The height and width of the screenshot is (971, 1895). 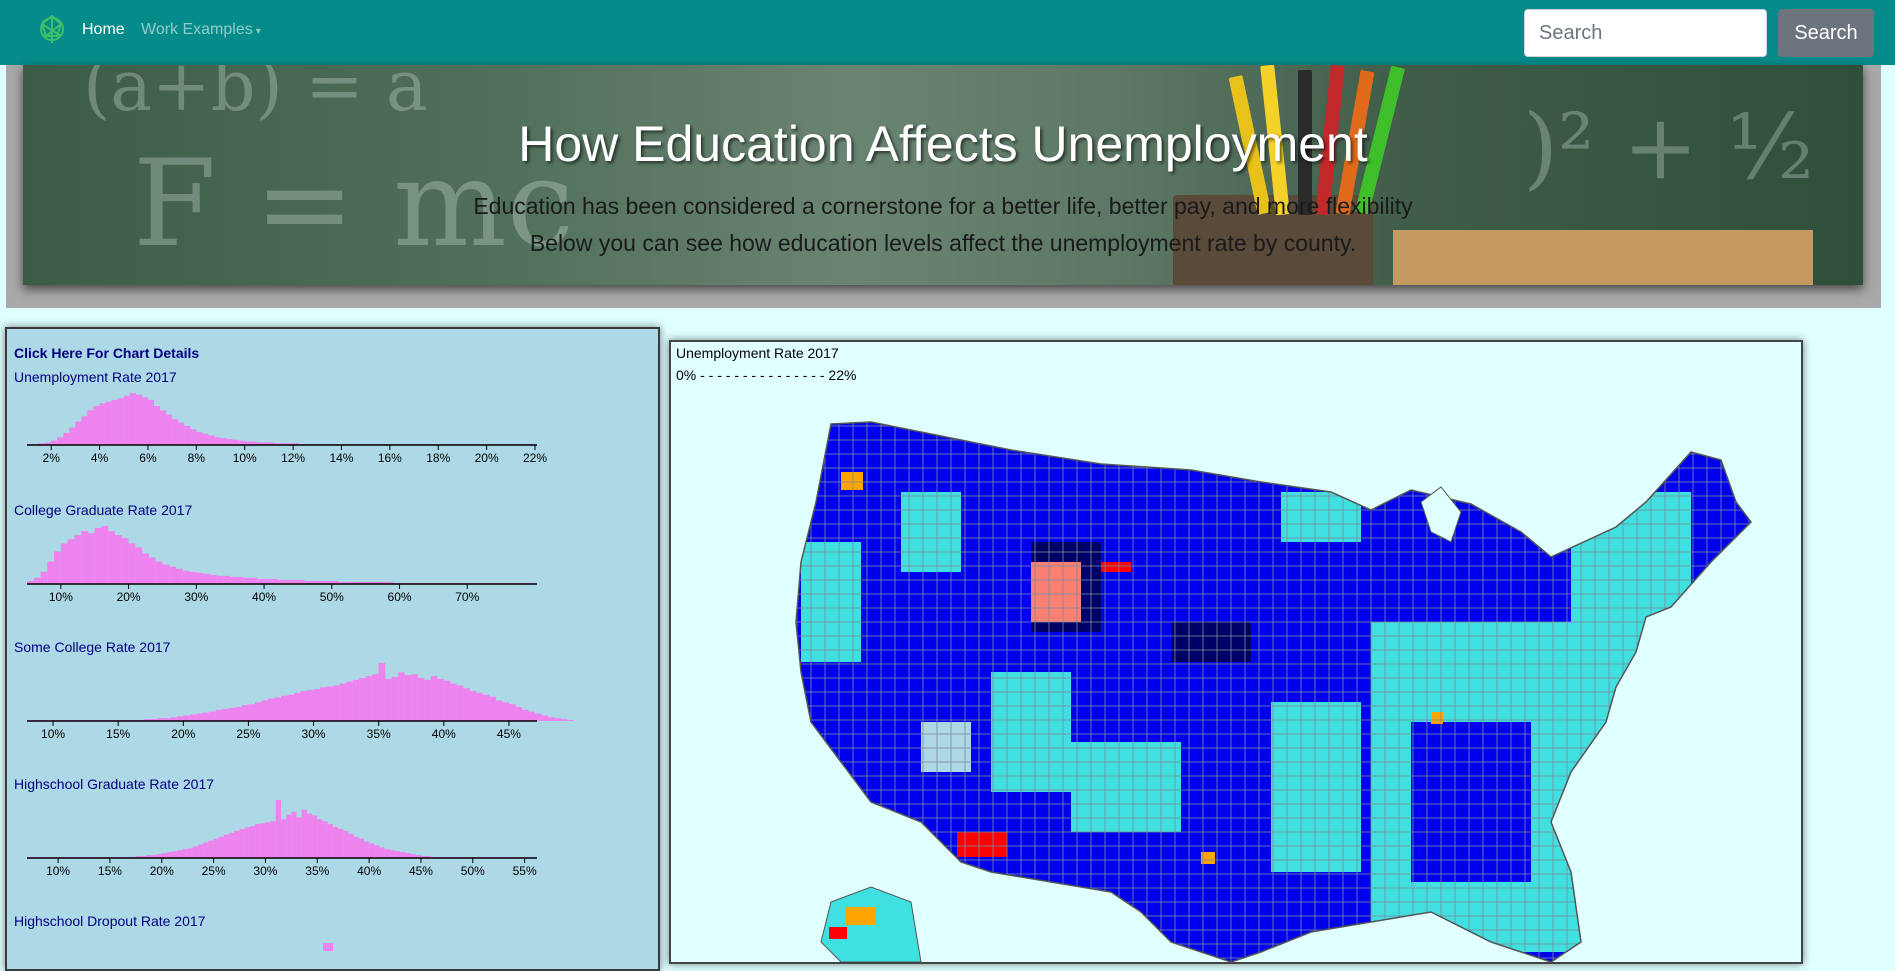 I want to click on page-title: How Education Affects Unemployment, so click(x=943, y=144).